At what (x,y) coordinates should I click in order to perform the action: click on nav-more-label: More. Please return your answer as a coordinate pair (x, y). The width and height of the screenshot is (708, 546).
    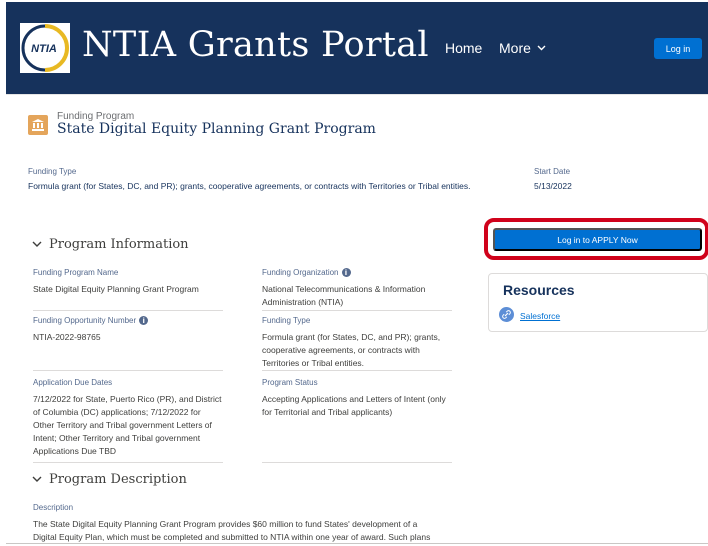
    Looking at the image, I should click on (515, 48).